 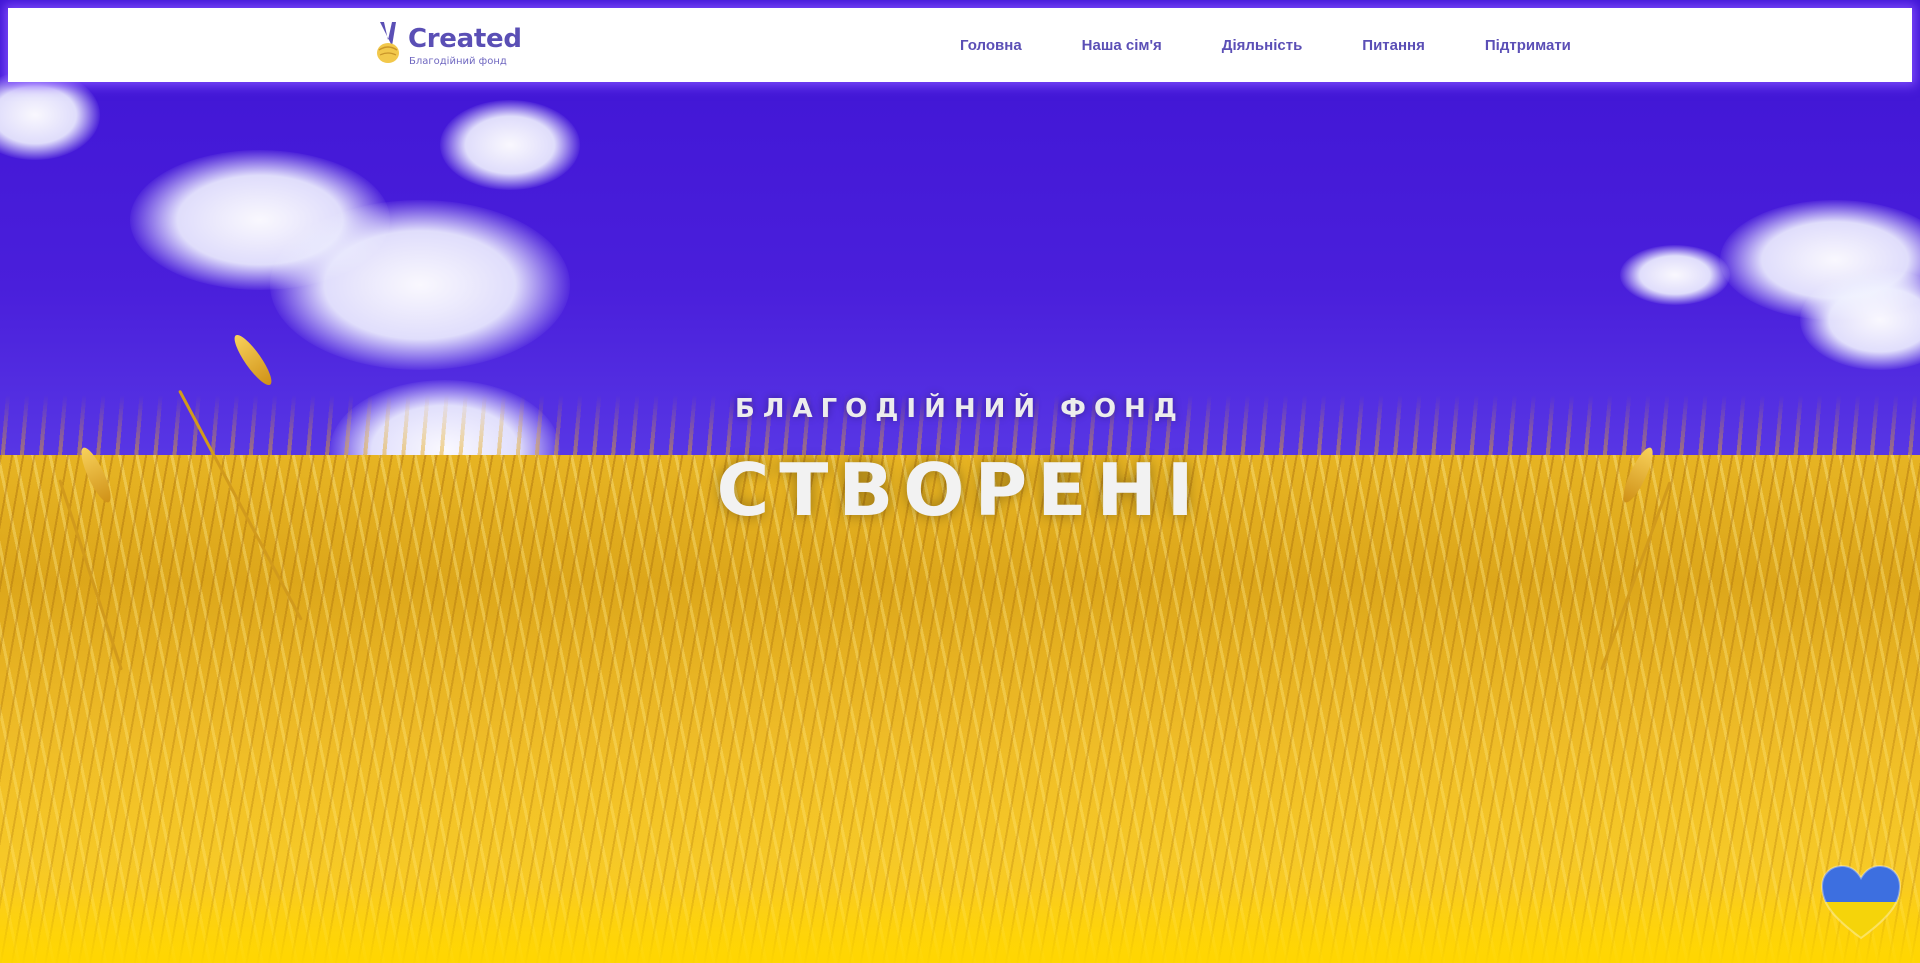 What do you see at coordinates (1528, 45) in the screenshot?
I see `nav-item-support: Підтримати` at bounding box center [1528, 45].